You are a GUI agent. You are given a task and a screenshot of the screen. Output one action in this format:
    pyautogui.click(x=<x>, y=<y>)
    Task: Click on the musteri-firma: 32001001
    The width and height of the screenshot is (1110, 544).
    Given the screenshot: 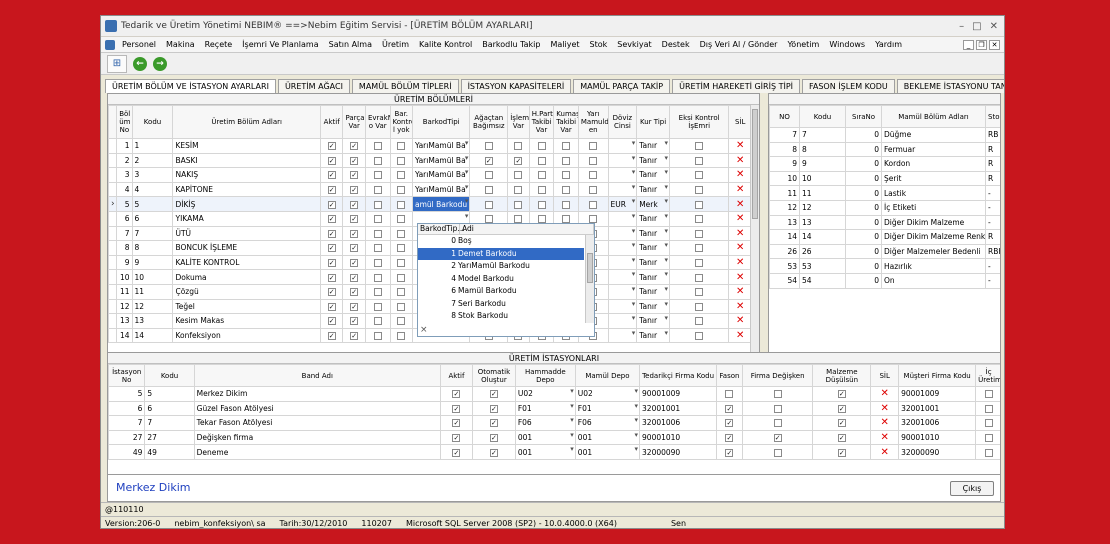 What is the action you would take?
    pyautogui.click(x=937, y=408)
    